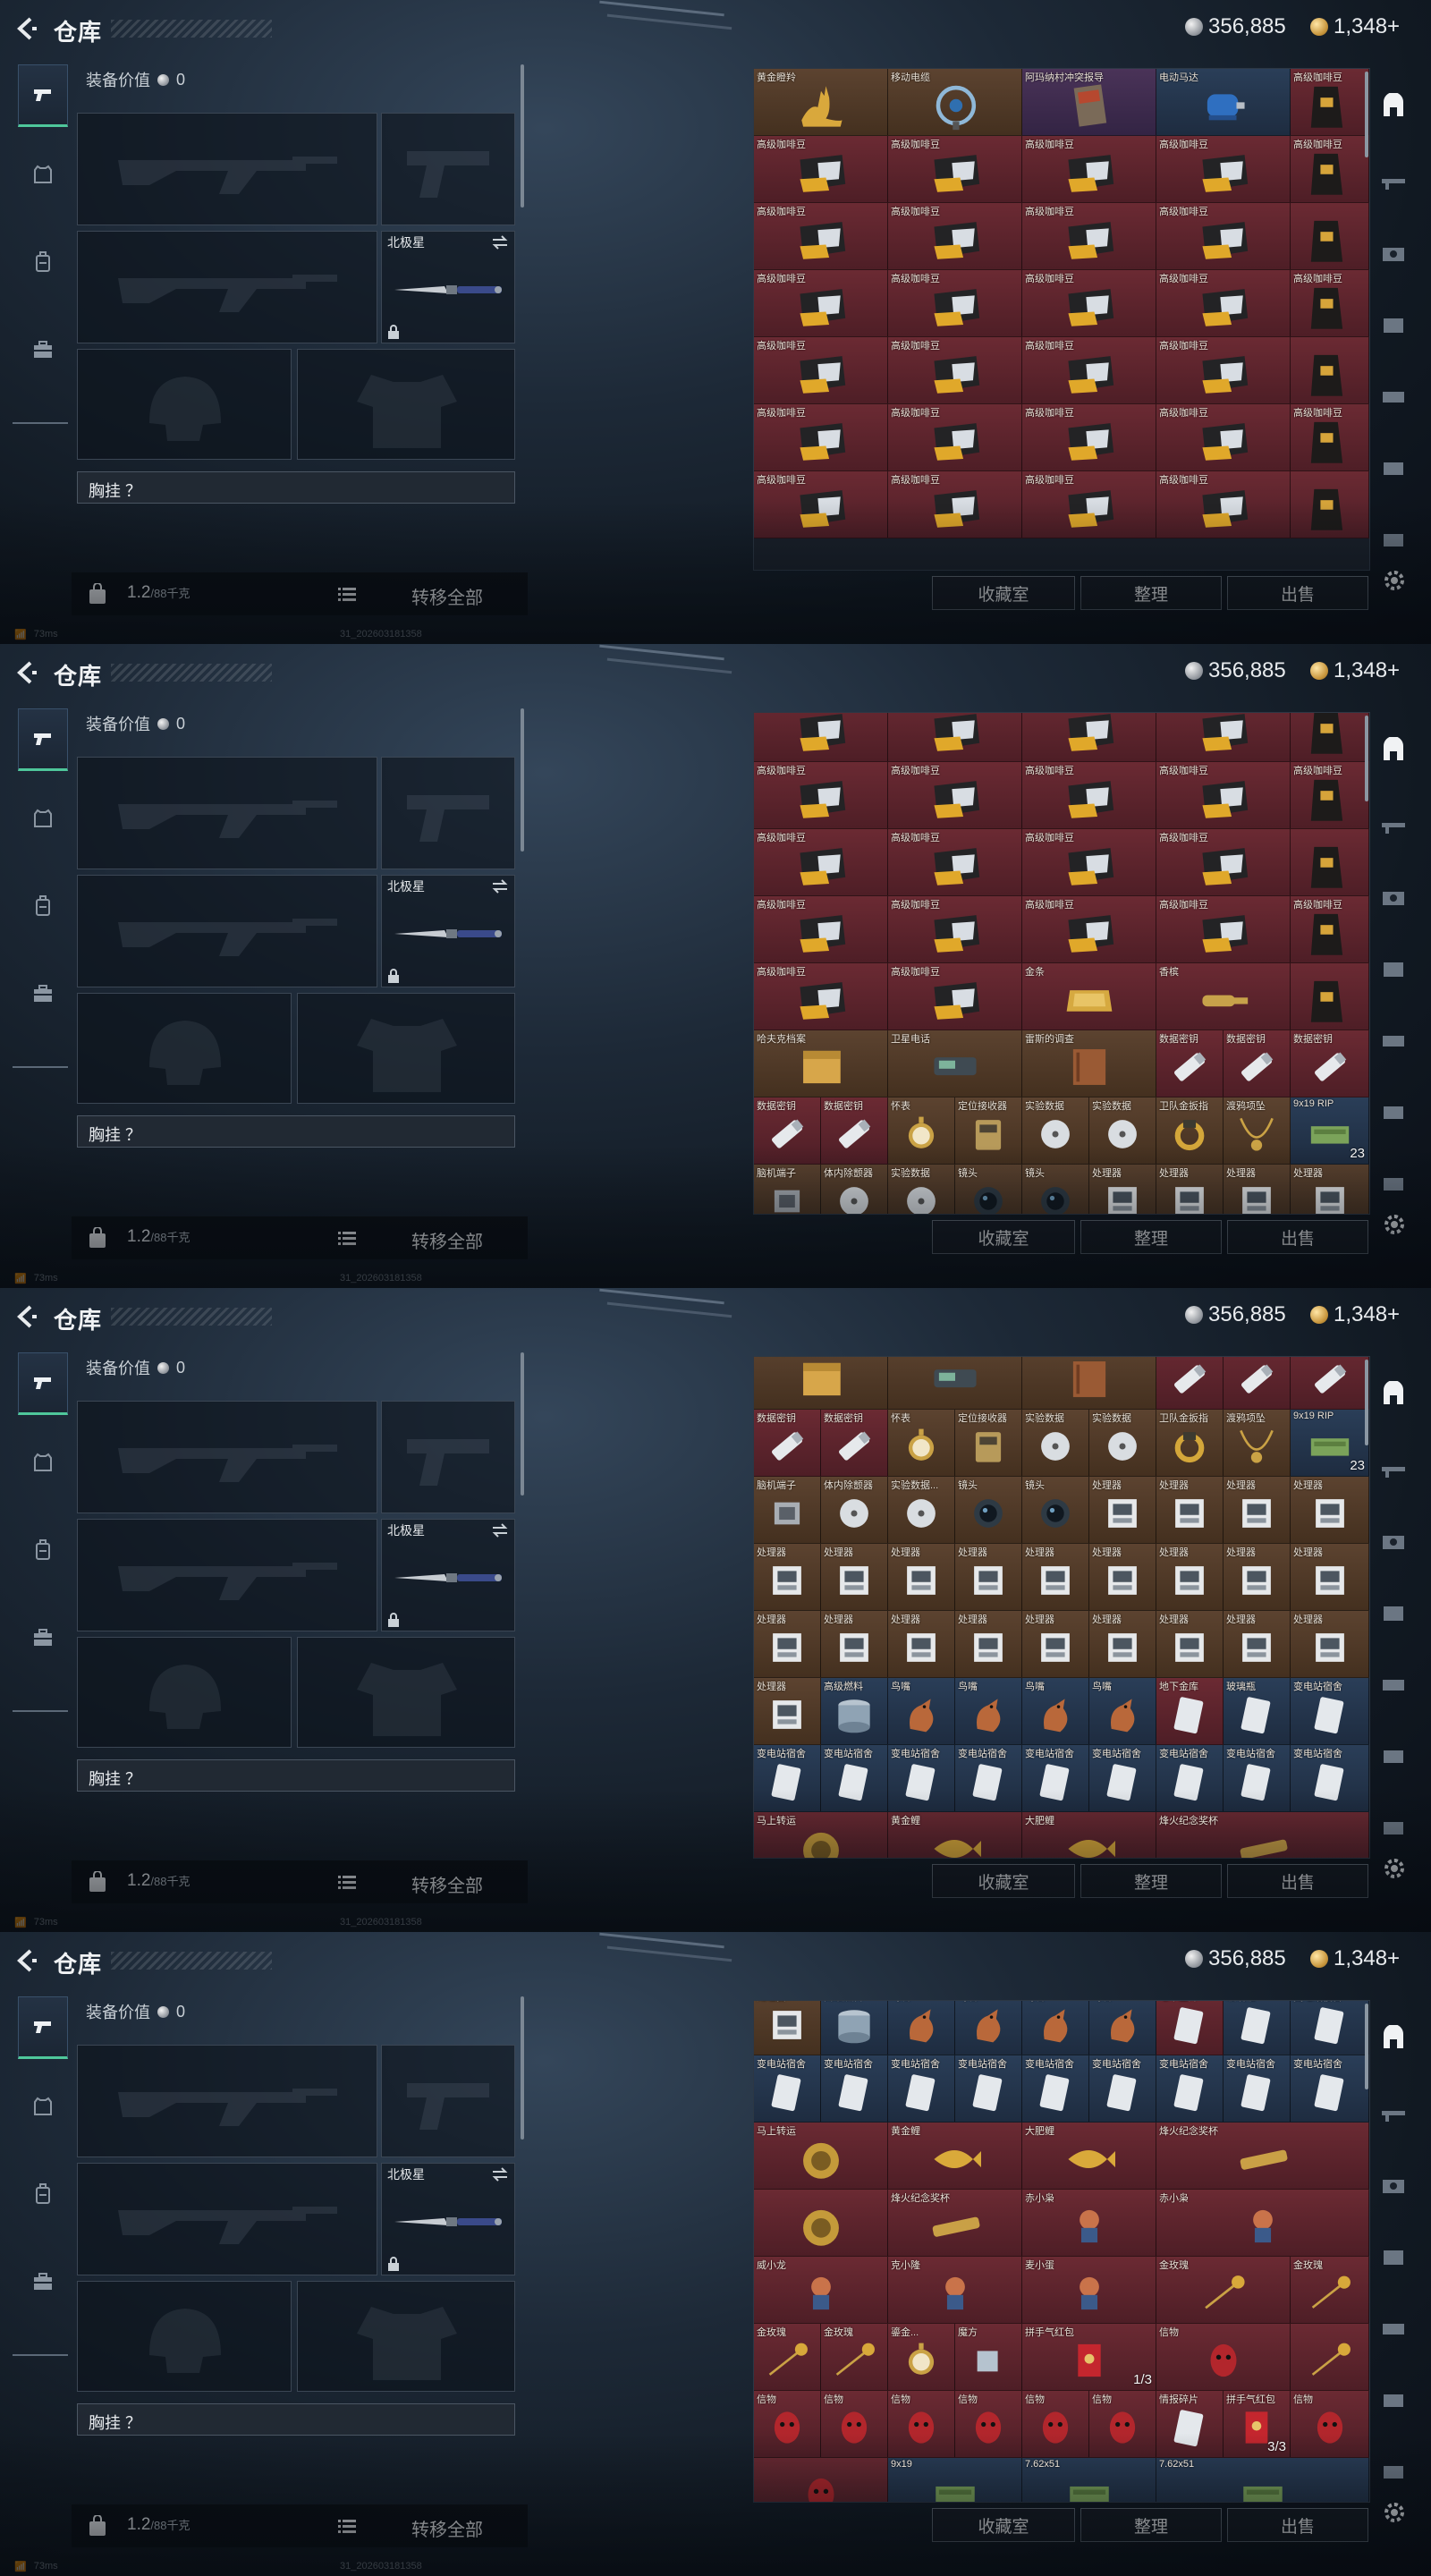 The height and width of the screenshot is (2576, 1431). What do you see at coordinates (1089, 2290) in the screenshot?
I see `inventory-item: 麦小蛋` at bounding box center [1089, 2290].